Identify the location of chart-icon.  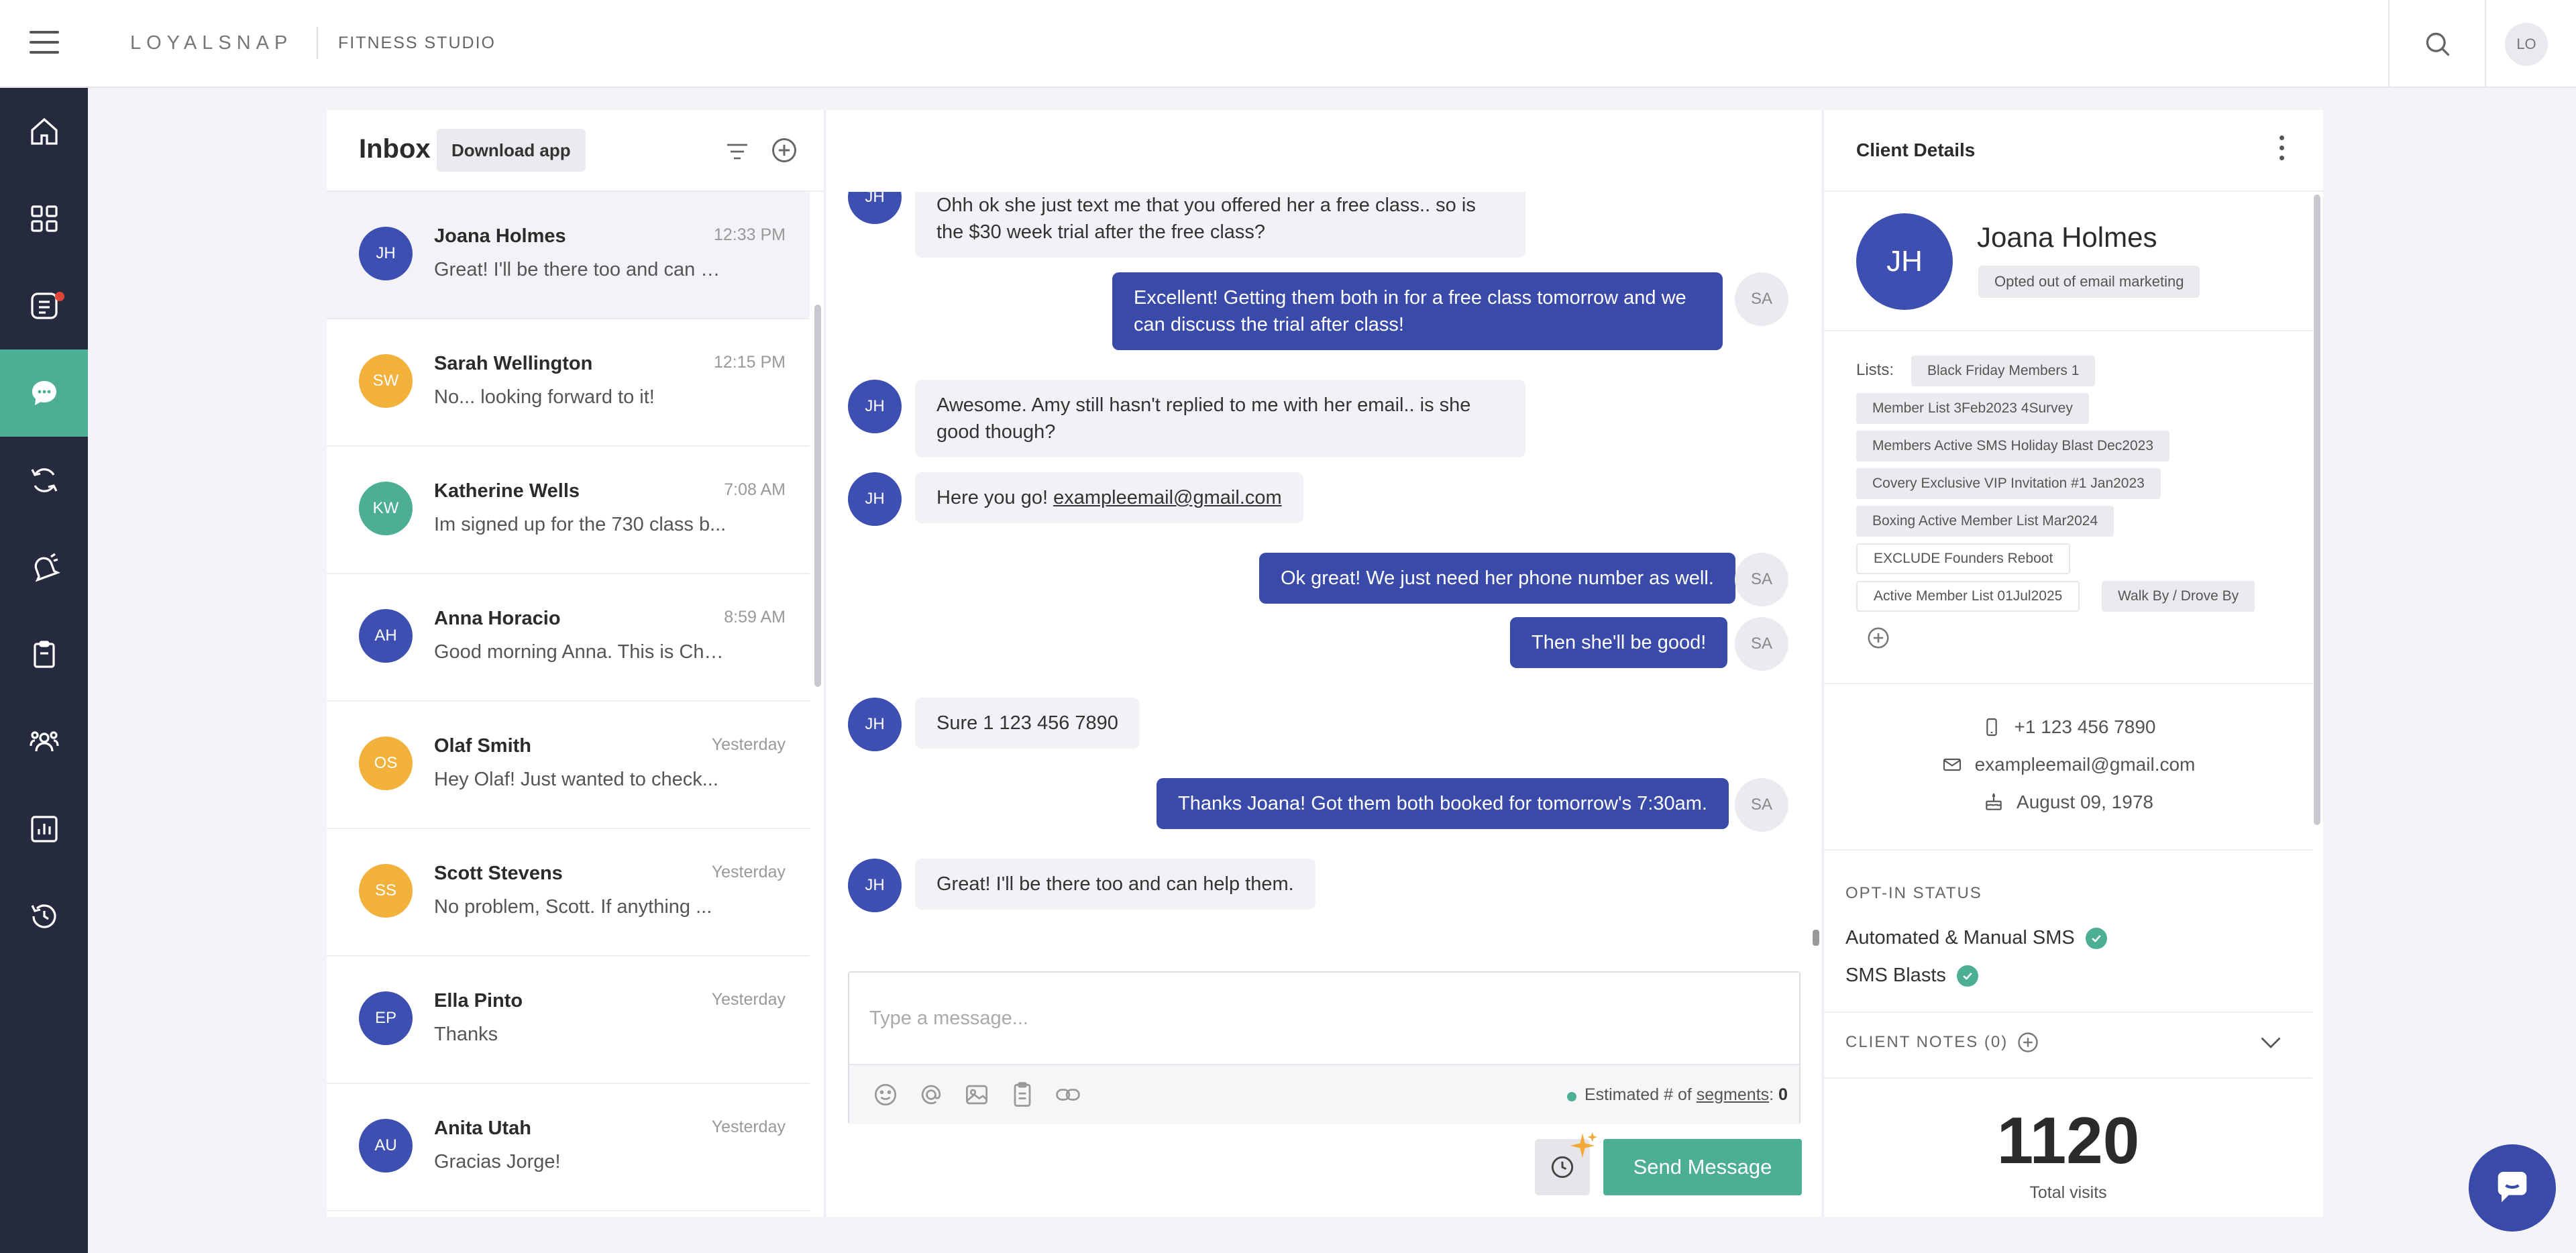
(44, 829).